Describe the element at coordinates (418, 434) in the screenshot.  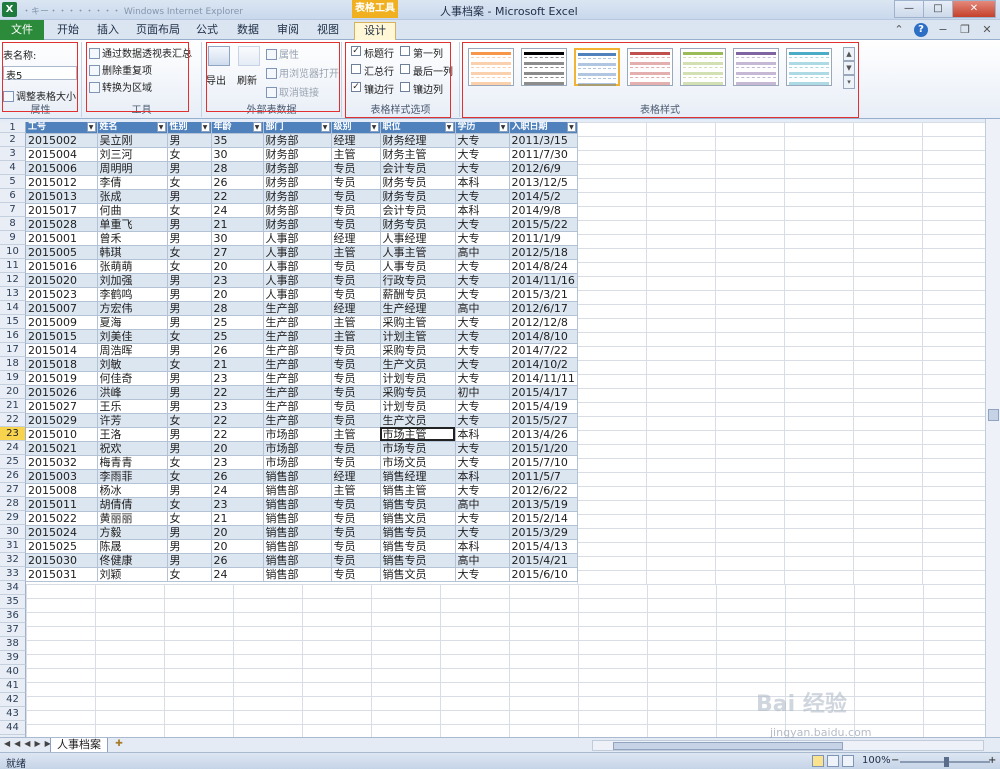
I see `table-cell: 市场主管` at that location.